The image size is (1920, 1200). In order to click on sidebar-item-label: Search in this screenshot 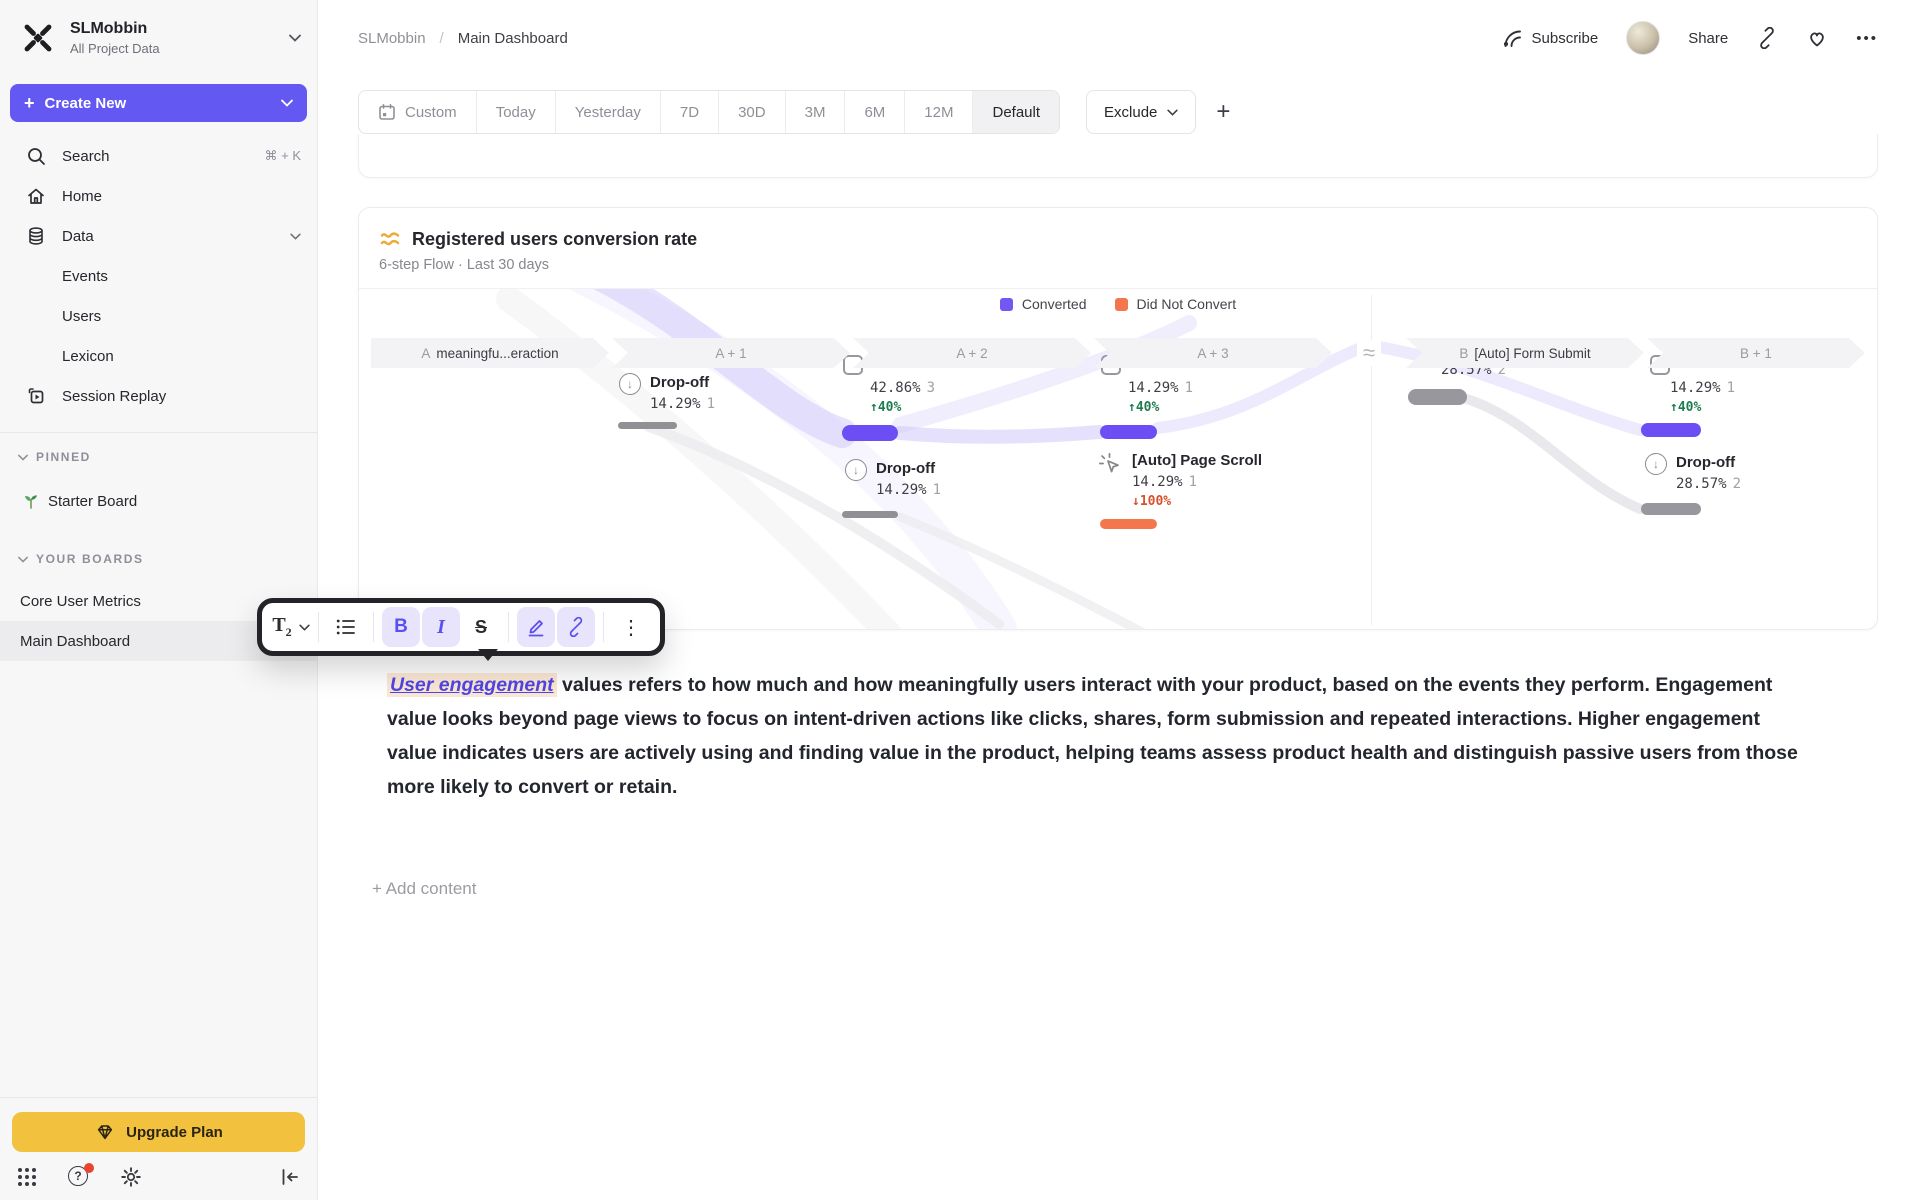, I will do `click(86, 156)`.